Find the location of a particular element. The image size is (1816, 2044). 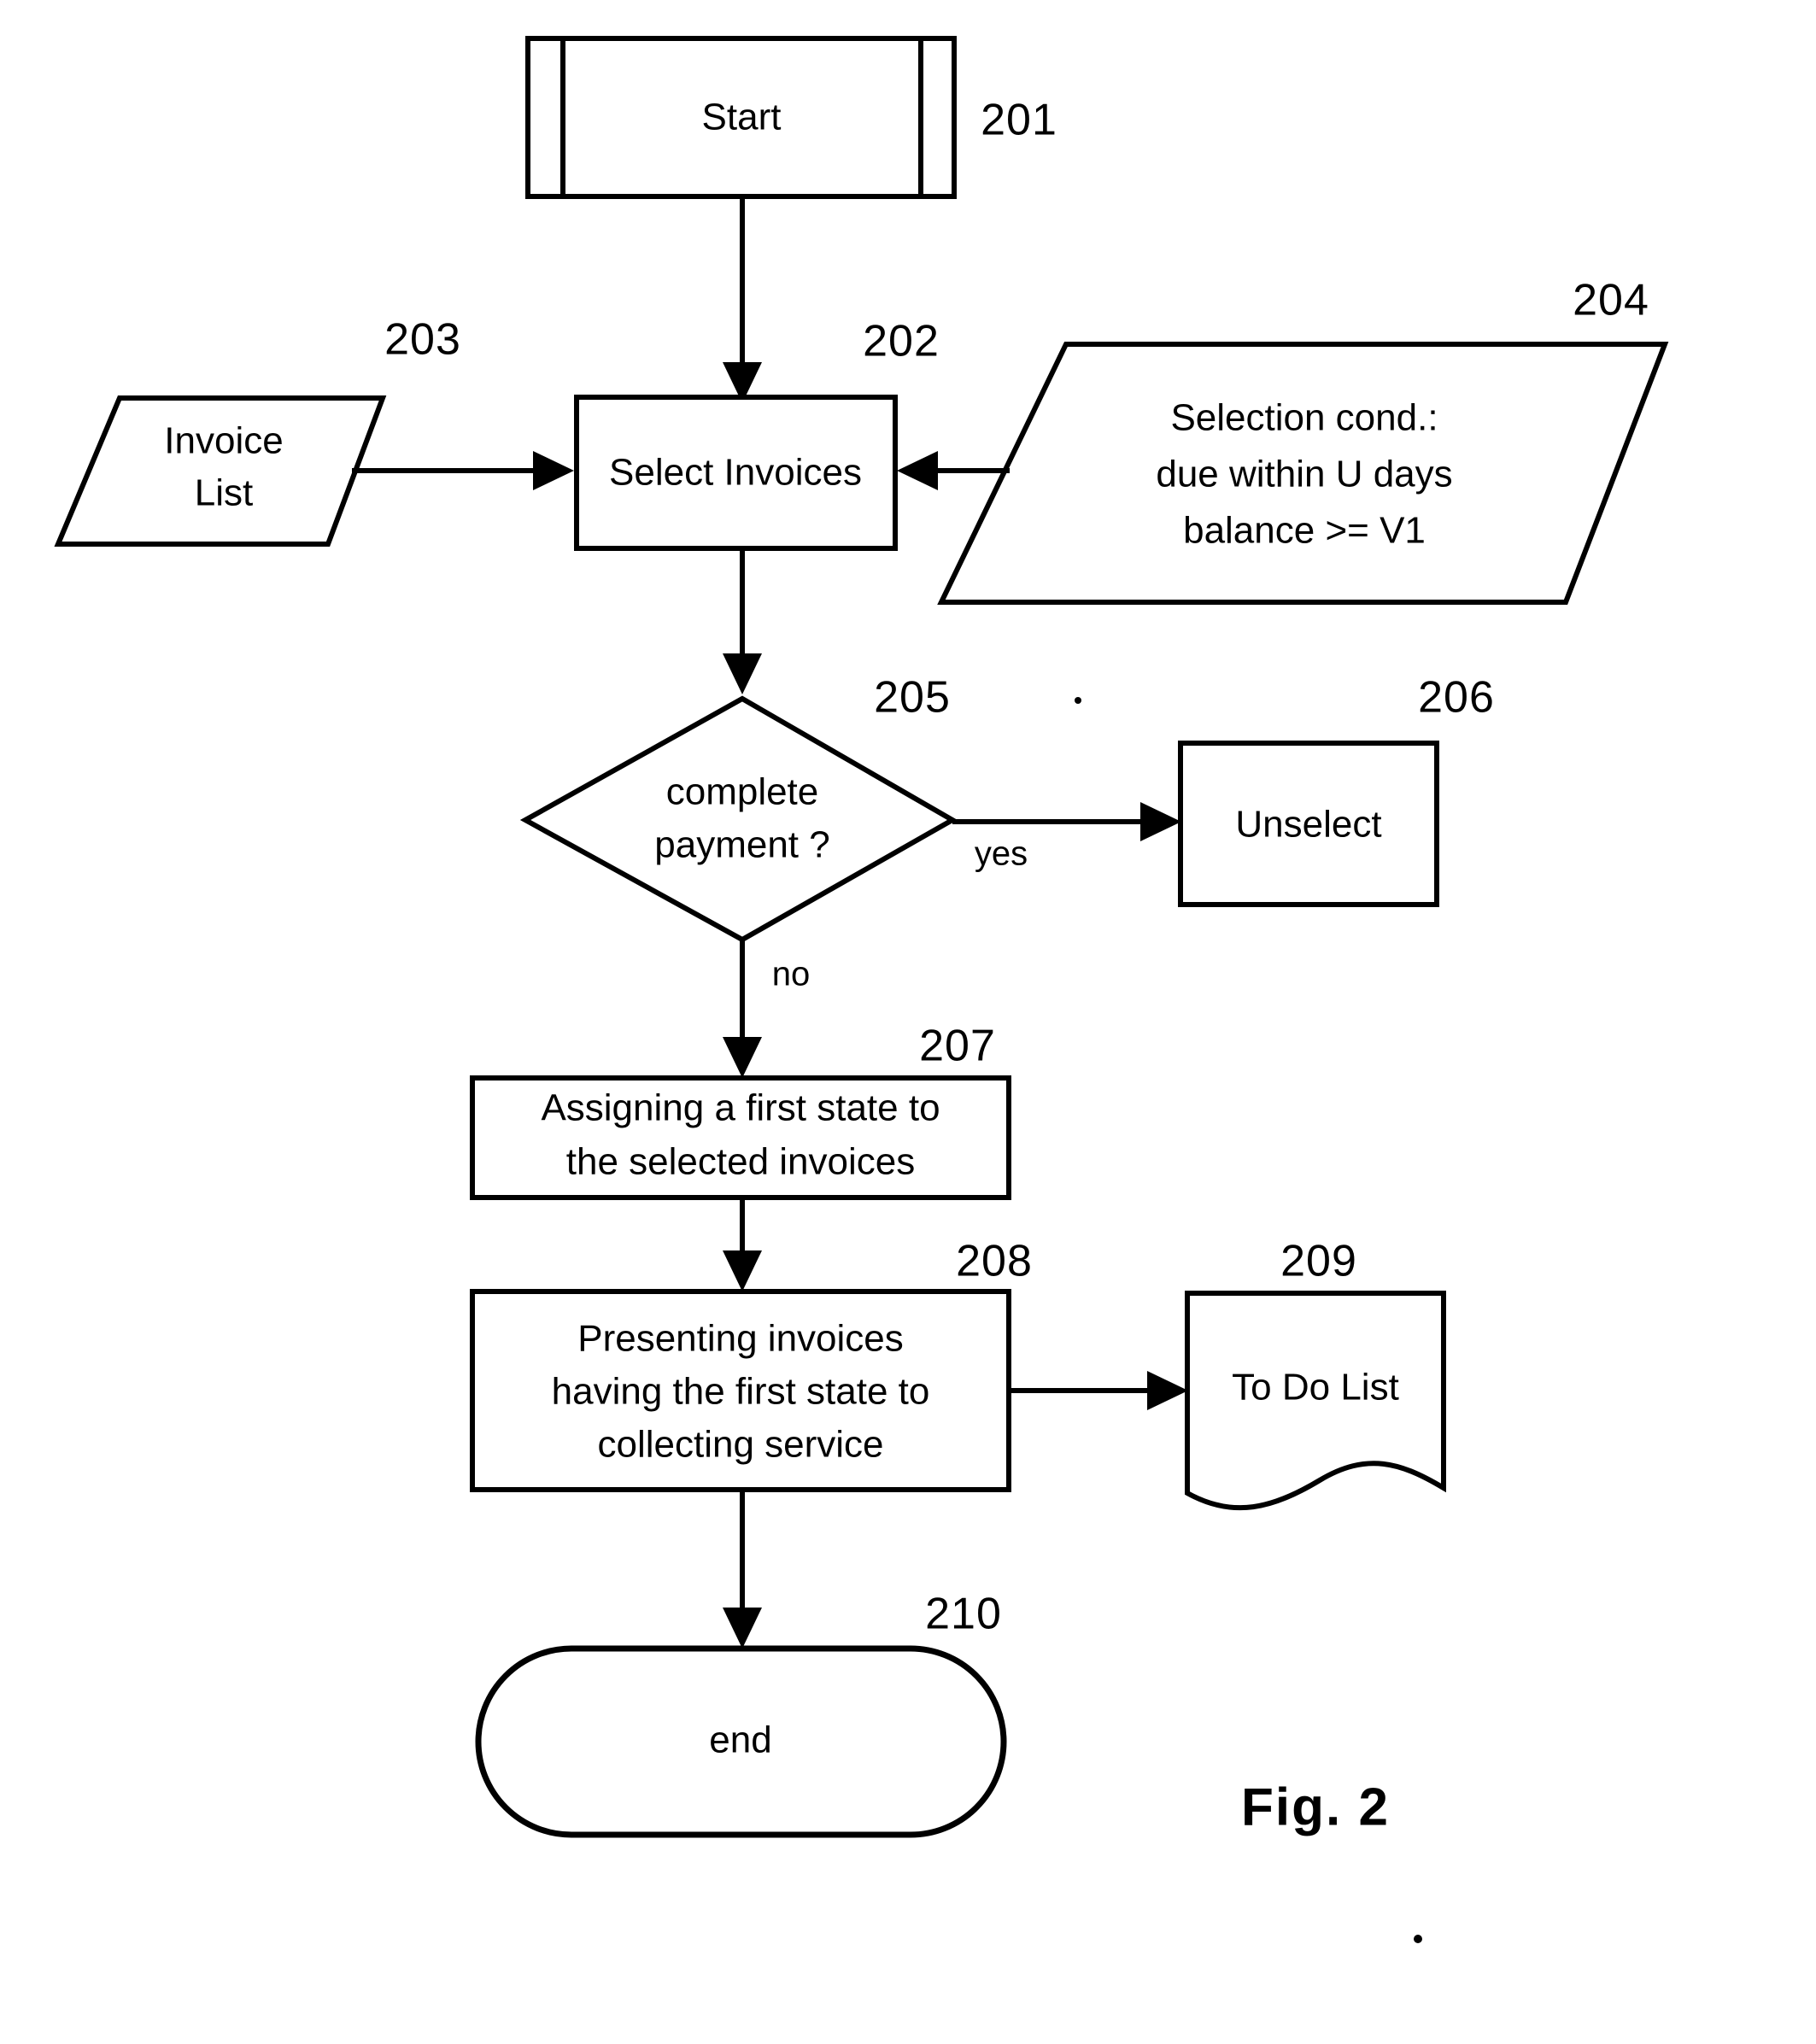

edge-label-yes: yes is located at coordinates (1001, 854).